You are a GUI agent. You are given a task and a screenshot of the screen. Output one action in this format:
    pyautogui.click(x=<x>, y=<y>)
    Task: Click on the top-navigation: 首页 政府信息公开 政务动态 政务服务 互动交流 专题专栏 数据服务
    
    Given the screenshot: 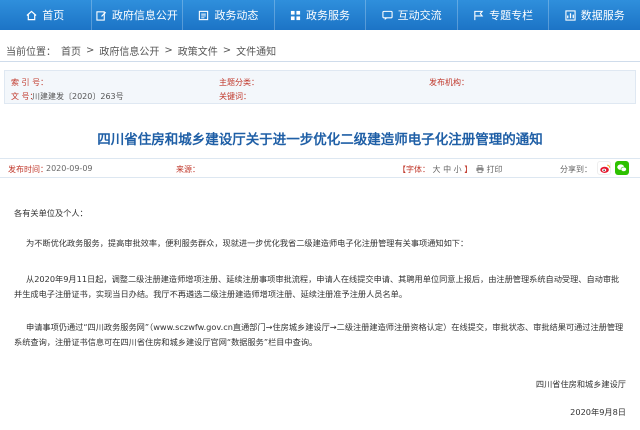 What is the action you would take?
    pyautogui.click(x=320, y=15)
    